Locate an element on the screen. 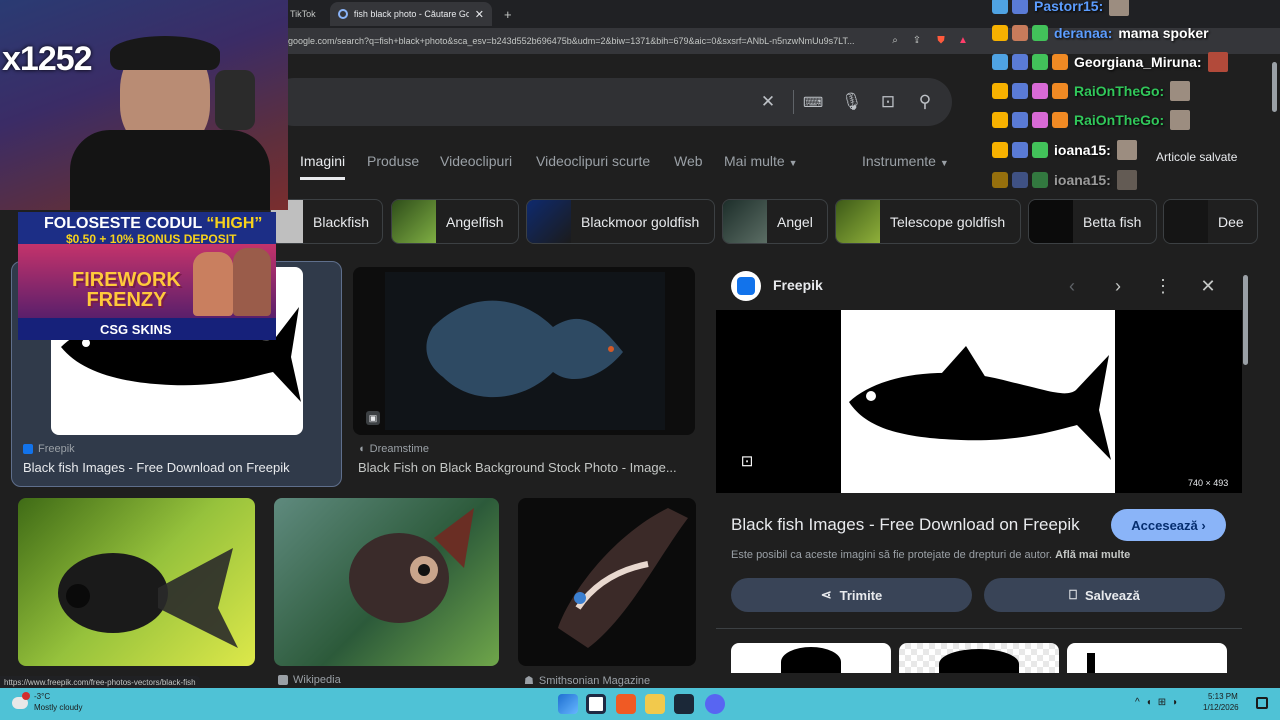 This screenshot has width=1280, height=720. save-button: ⎕ Salvează is located at coordinates (1104, 595).